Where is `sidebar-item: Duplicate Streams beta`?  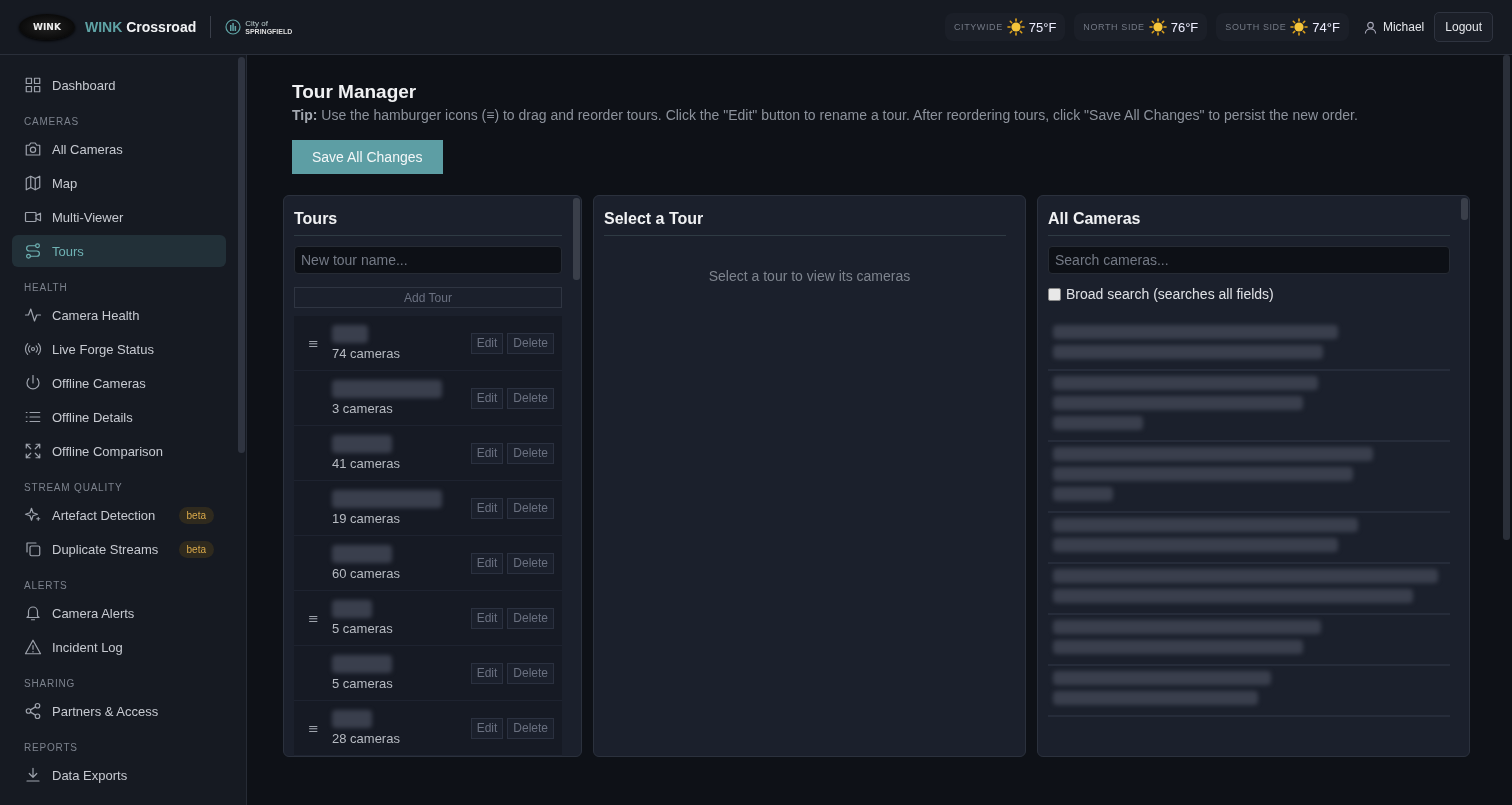 sidebar-item: Duplicate Streams beta is located at coordinates (119, 549).